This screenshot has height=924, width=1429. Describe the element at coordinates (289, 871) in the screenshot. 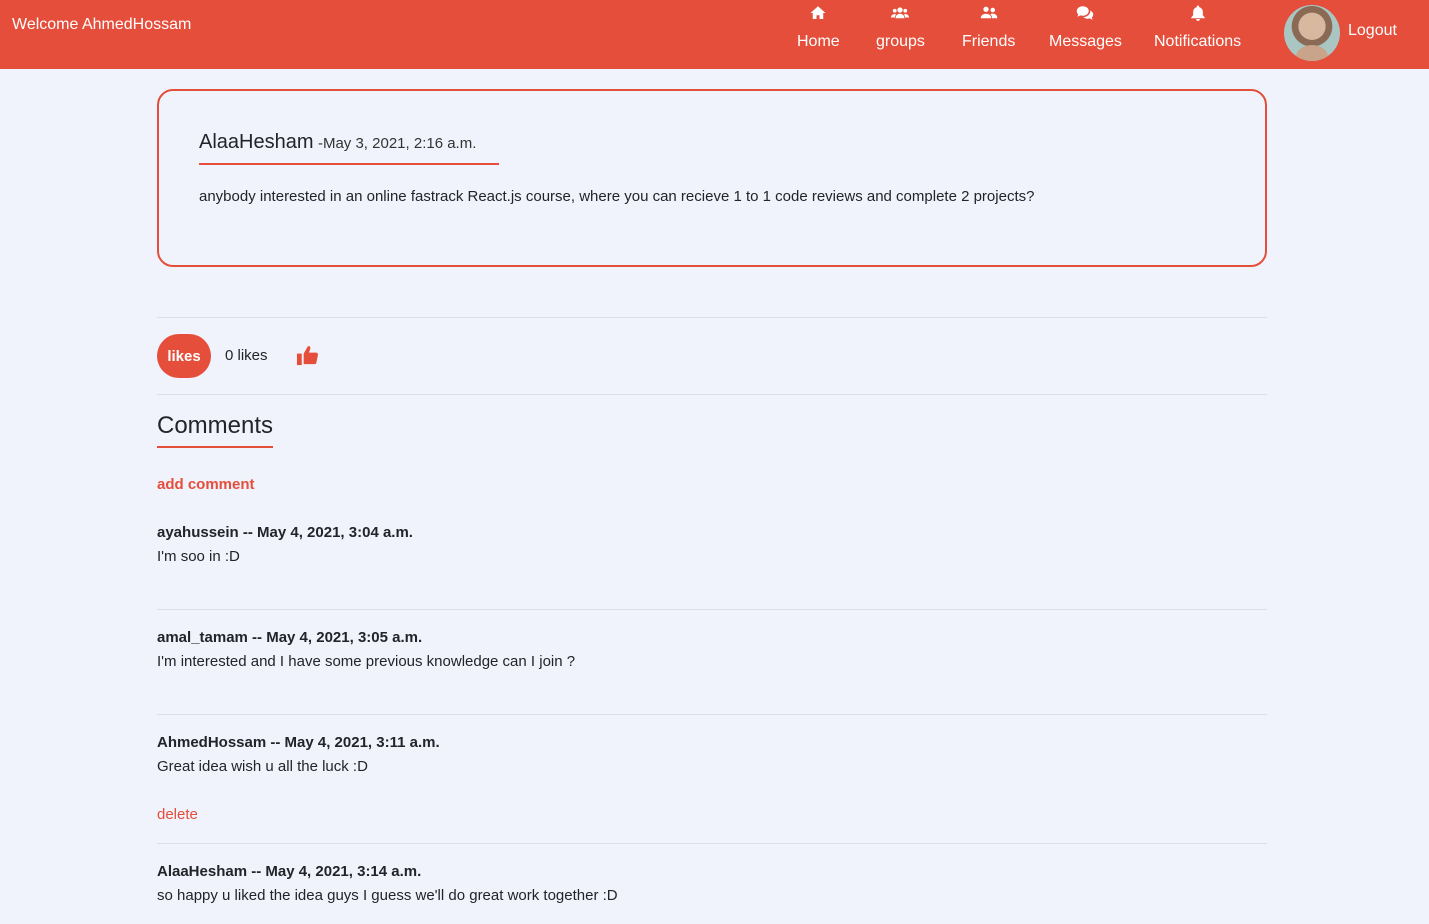

I see `comment-meta: AlaaHesham -- May 4, 2021, 3:14 a.m.` at that location.